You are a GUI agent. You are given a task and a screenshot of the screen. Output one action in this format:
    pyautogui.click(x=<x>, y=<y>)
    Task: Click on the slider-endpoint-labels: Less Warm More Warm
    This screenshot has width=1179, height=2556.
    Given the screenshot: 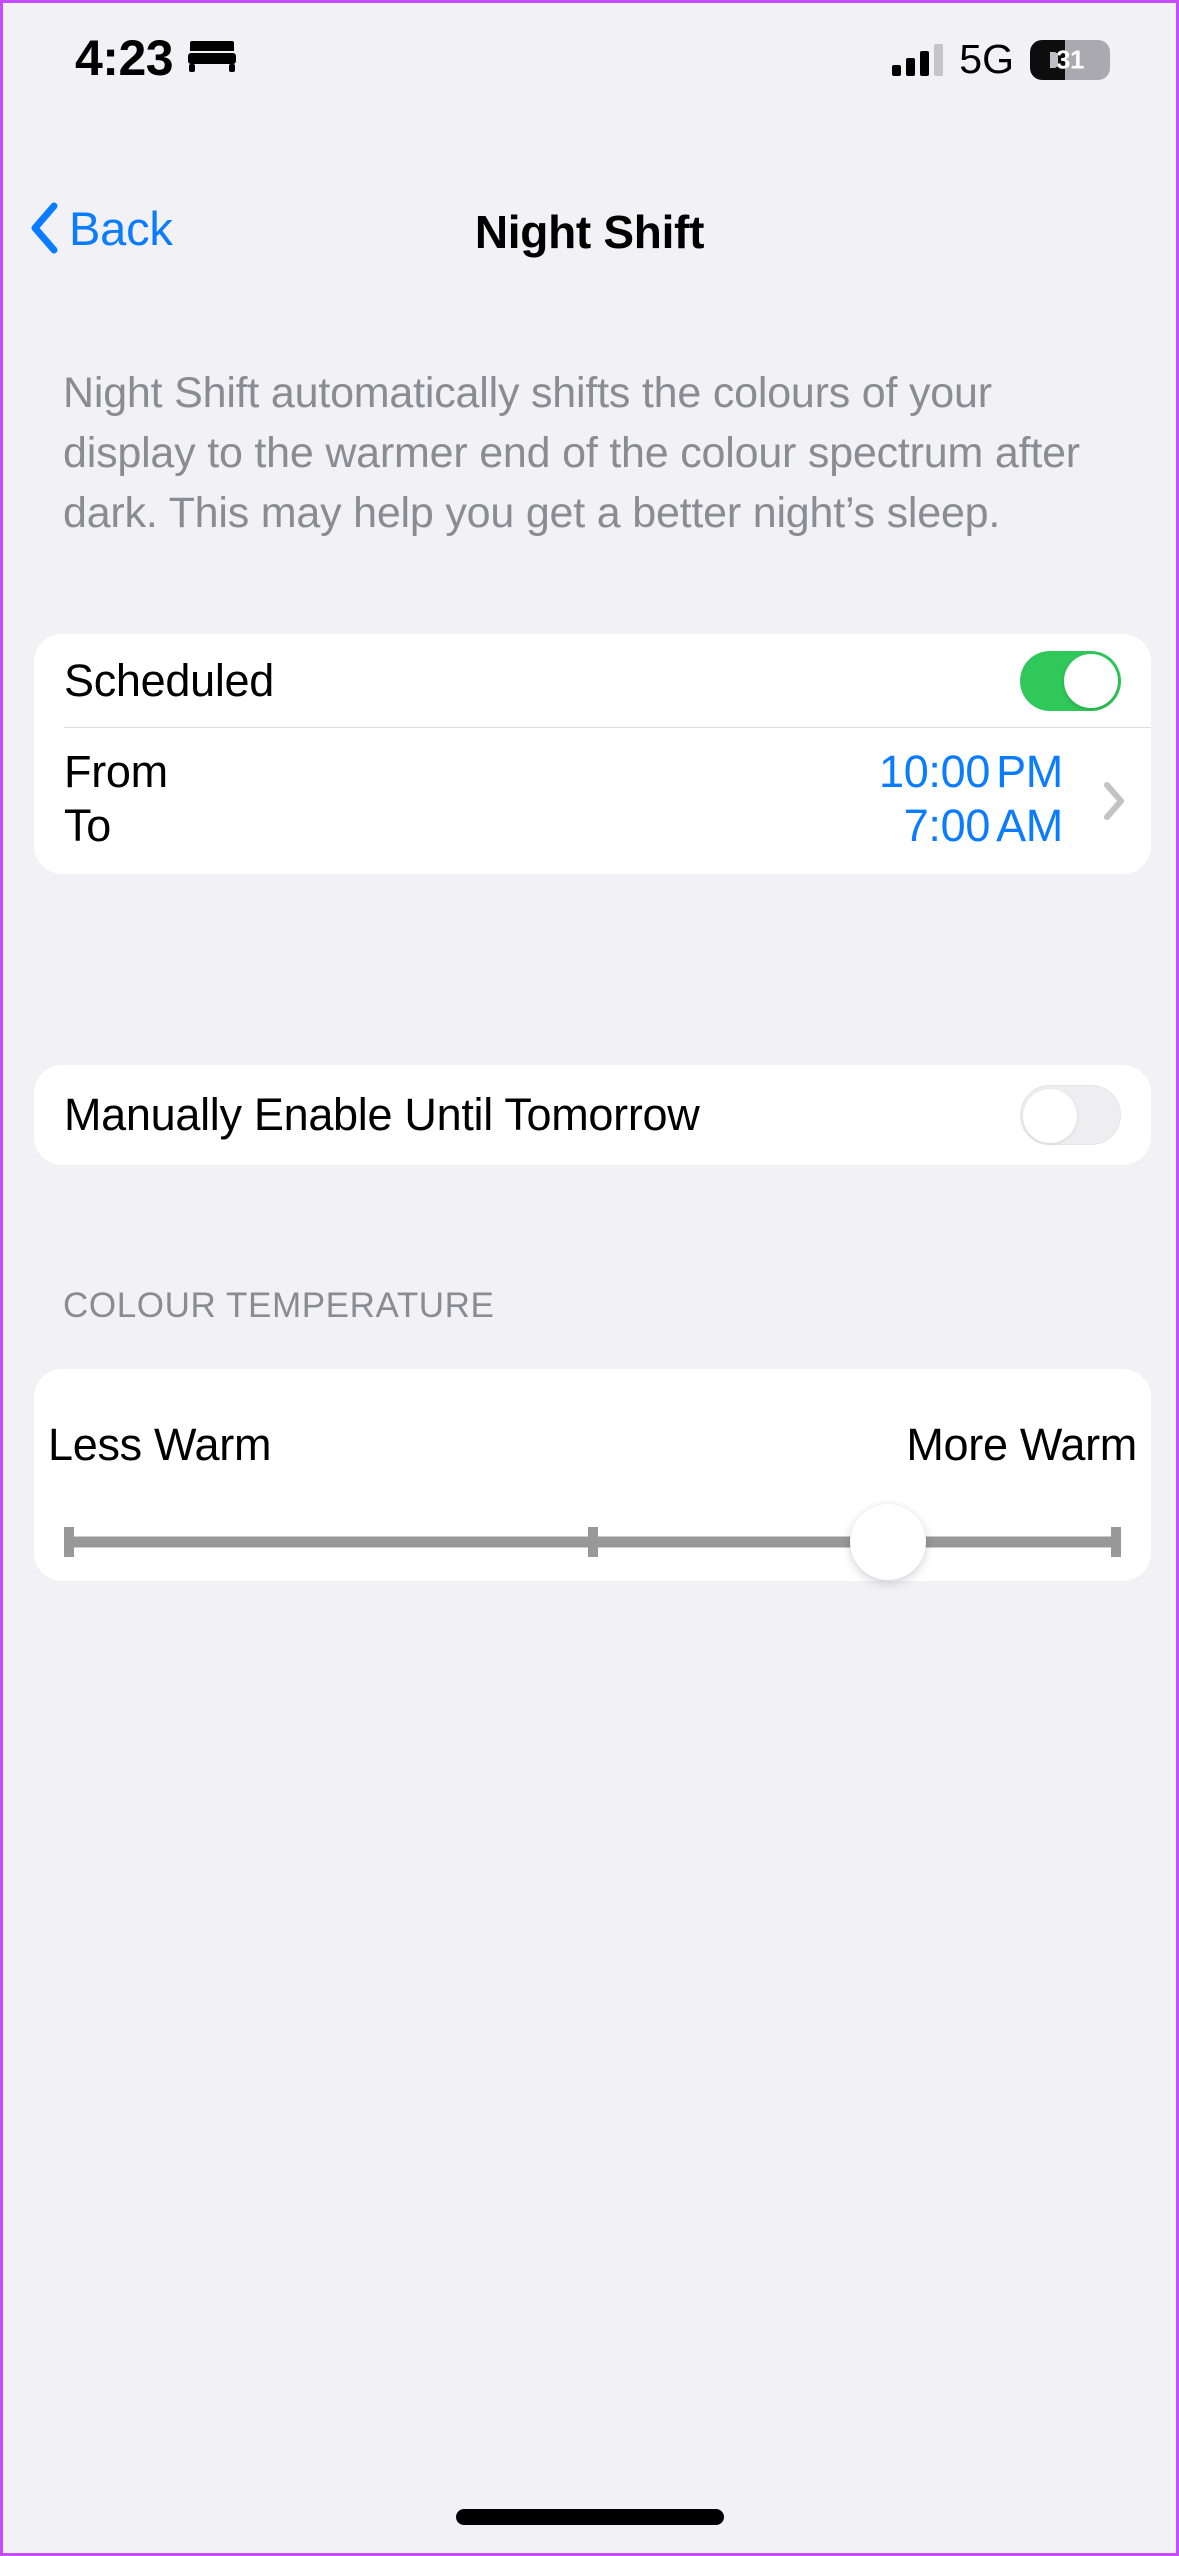 What is the action you would take?
    pyautogui.click(x=592, y=1445)
    